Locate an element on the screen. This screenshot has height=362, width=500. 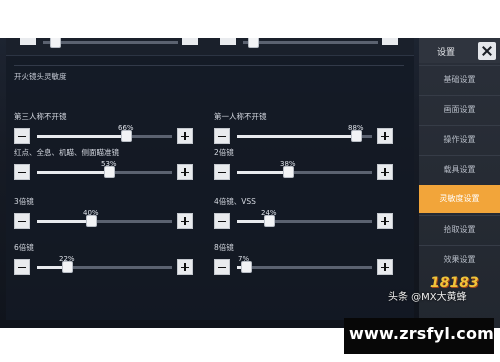
menu-item-label: 操作设置 is located at coordinates (459, 139).